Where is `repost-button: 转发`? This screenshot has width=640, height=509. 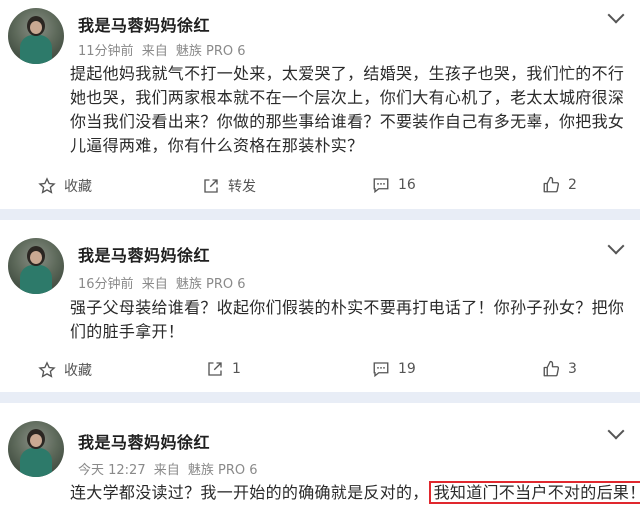 repost-button: 转发 is located at coordinates (229, 186).